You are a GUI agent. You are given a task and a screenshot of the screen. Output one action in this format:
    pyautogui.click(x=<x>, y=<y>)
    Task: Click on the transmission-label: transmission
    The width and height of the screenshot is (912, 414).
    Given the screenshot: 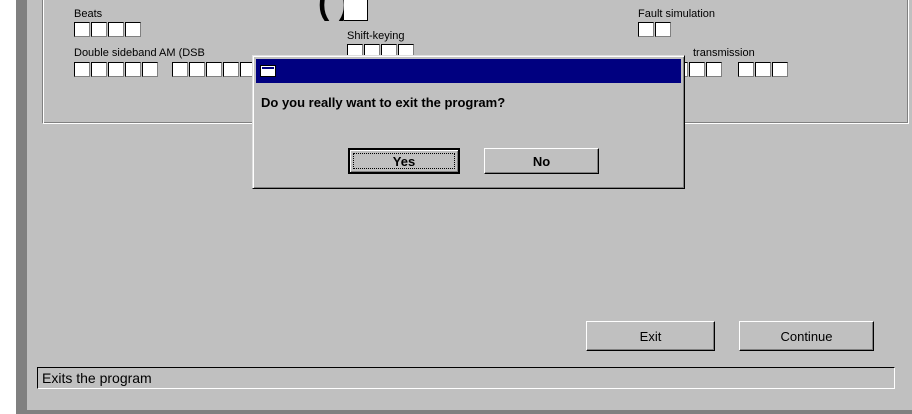 What is the action you would take?
    pyautogui.click(x=724, y=53)
    